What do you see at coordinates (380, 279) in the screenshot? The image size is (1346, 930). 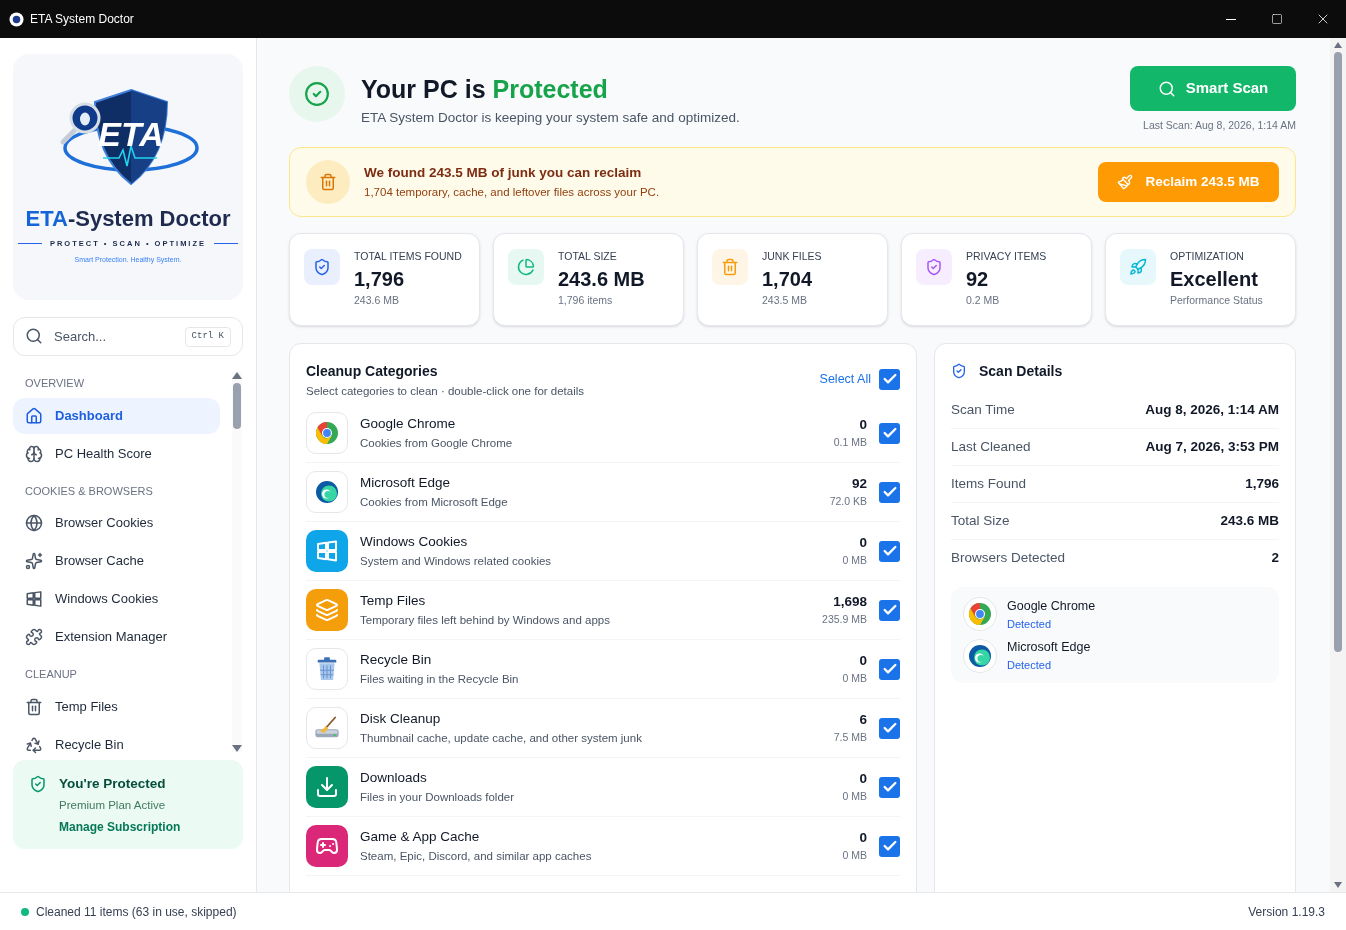 I see `stat-value: 1,796` at bounding box center [380, 279].